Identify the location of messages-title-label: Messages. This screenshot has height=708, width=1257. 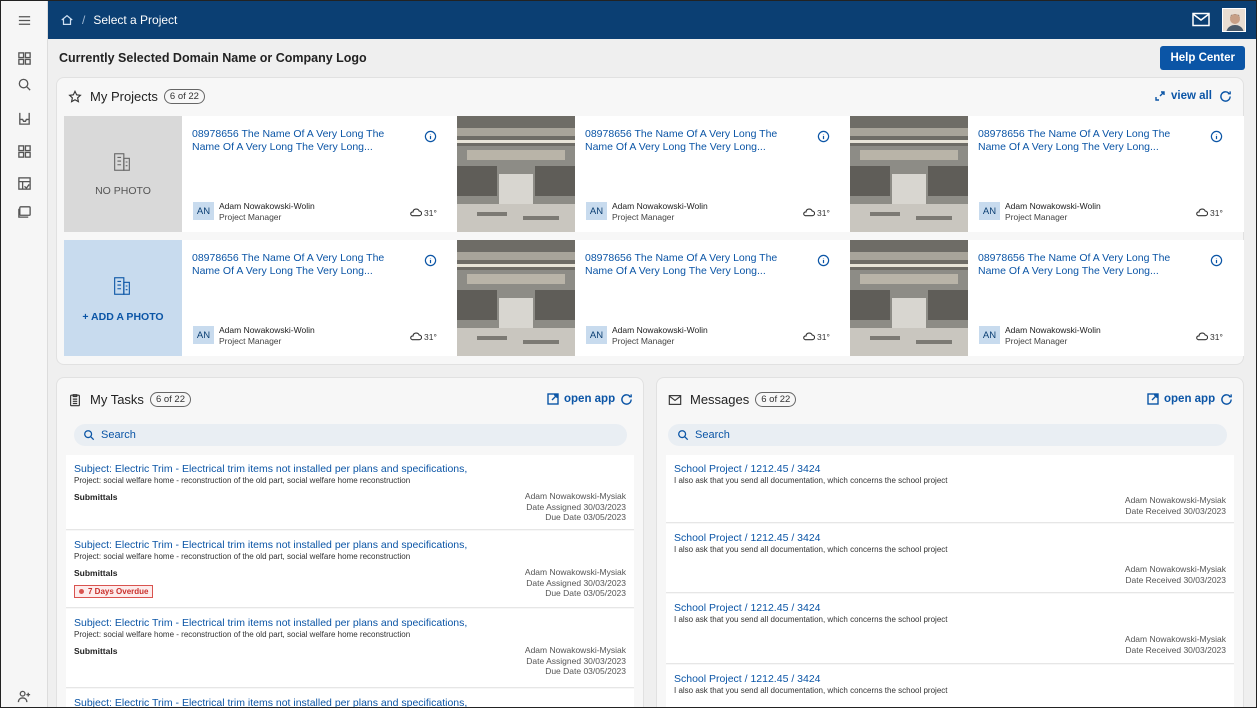
(720, 399).